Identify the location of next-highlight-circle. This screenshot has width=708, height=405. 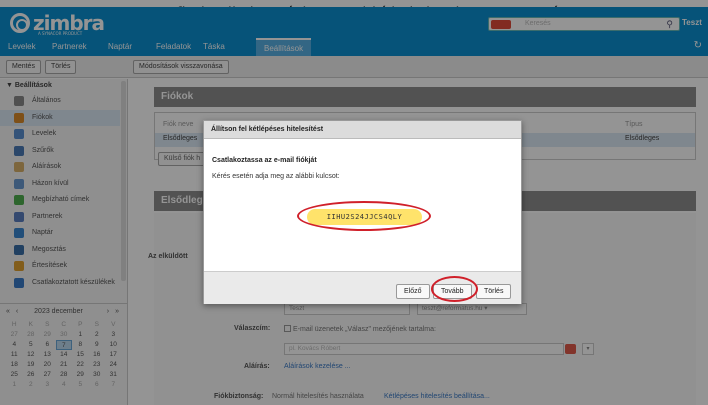
(454, 289).